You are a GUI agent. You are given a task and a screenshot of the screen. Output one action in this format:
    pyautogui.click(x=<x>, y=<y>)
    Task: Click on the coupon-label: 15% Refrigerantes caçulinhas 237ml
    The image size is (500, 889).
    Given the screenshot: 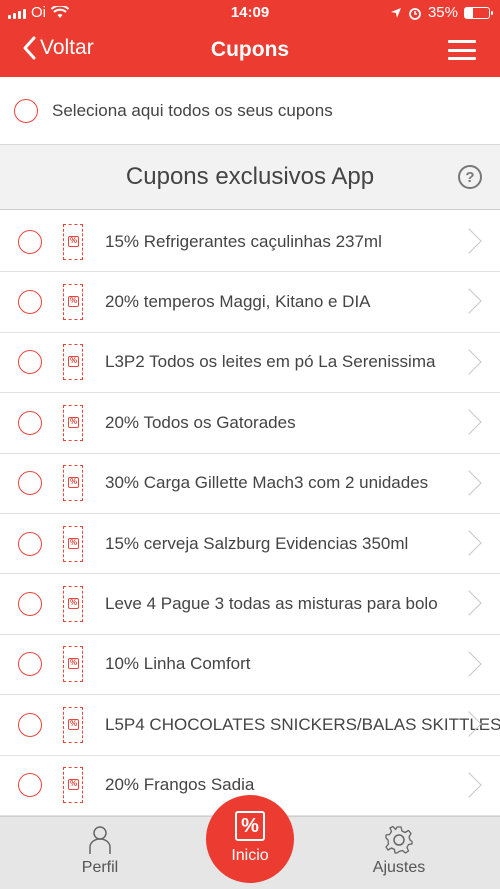 What is the action you would take?
    pyautogui.click(x=243, y=241)
    